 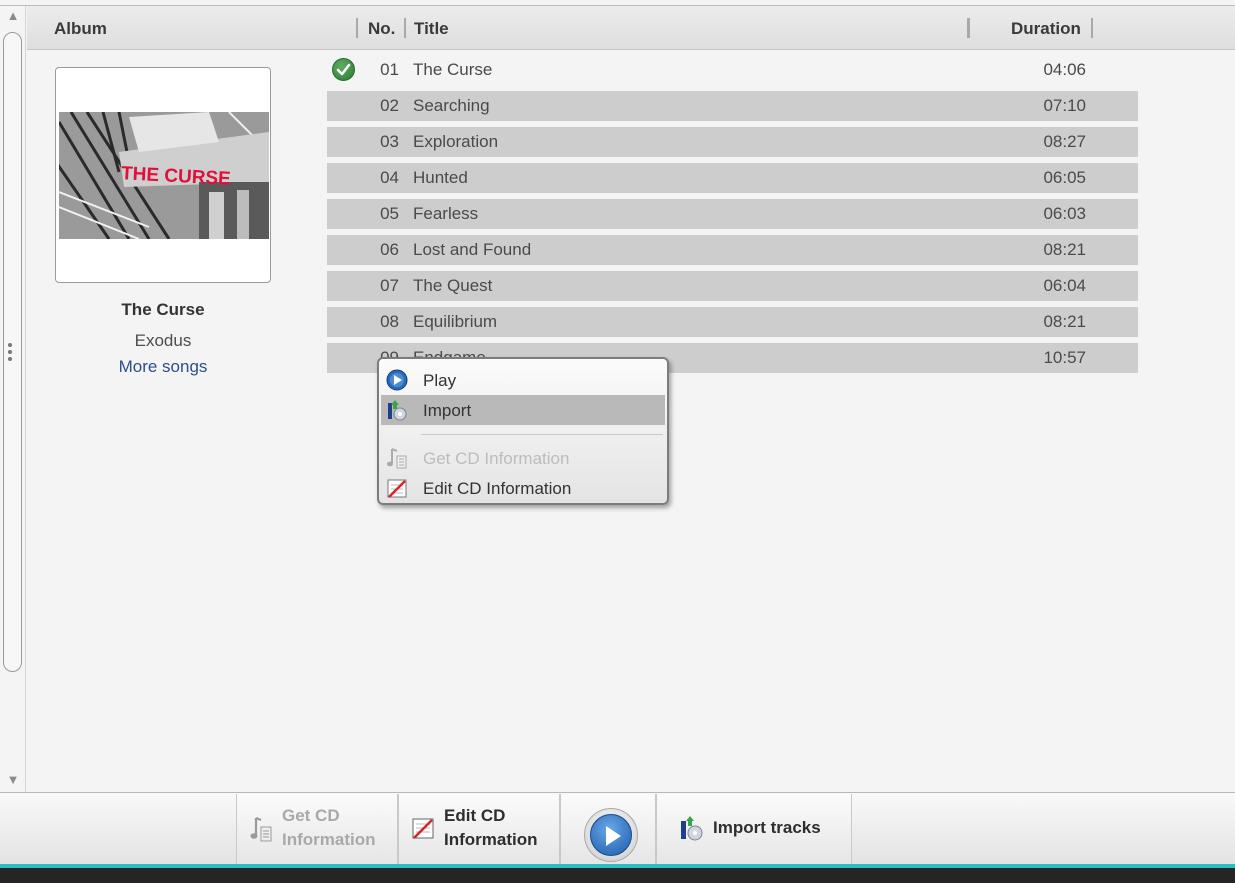 I want to click on track-duration: 04:06, so click(x=1064, y=69).